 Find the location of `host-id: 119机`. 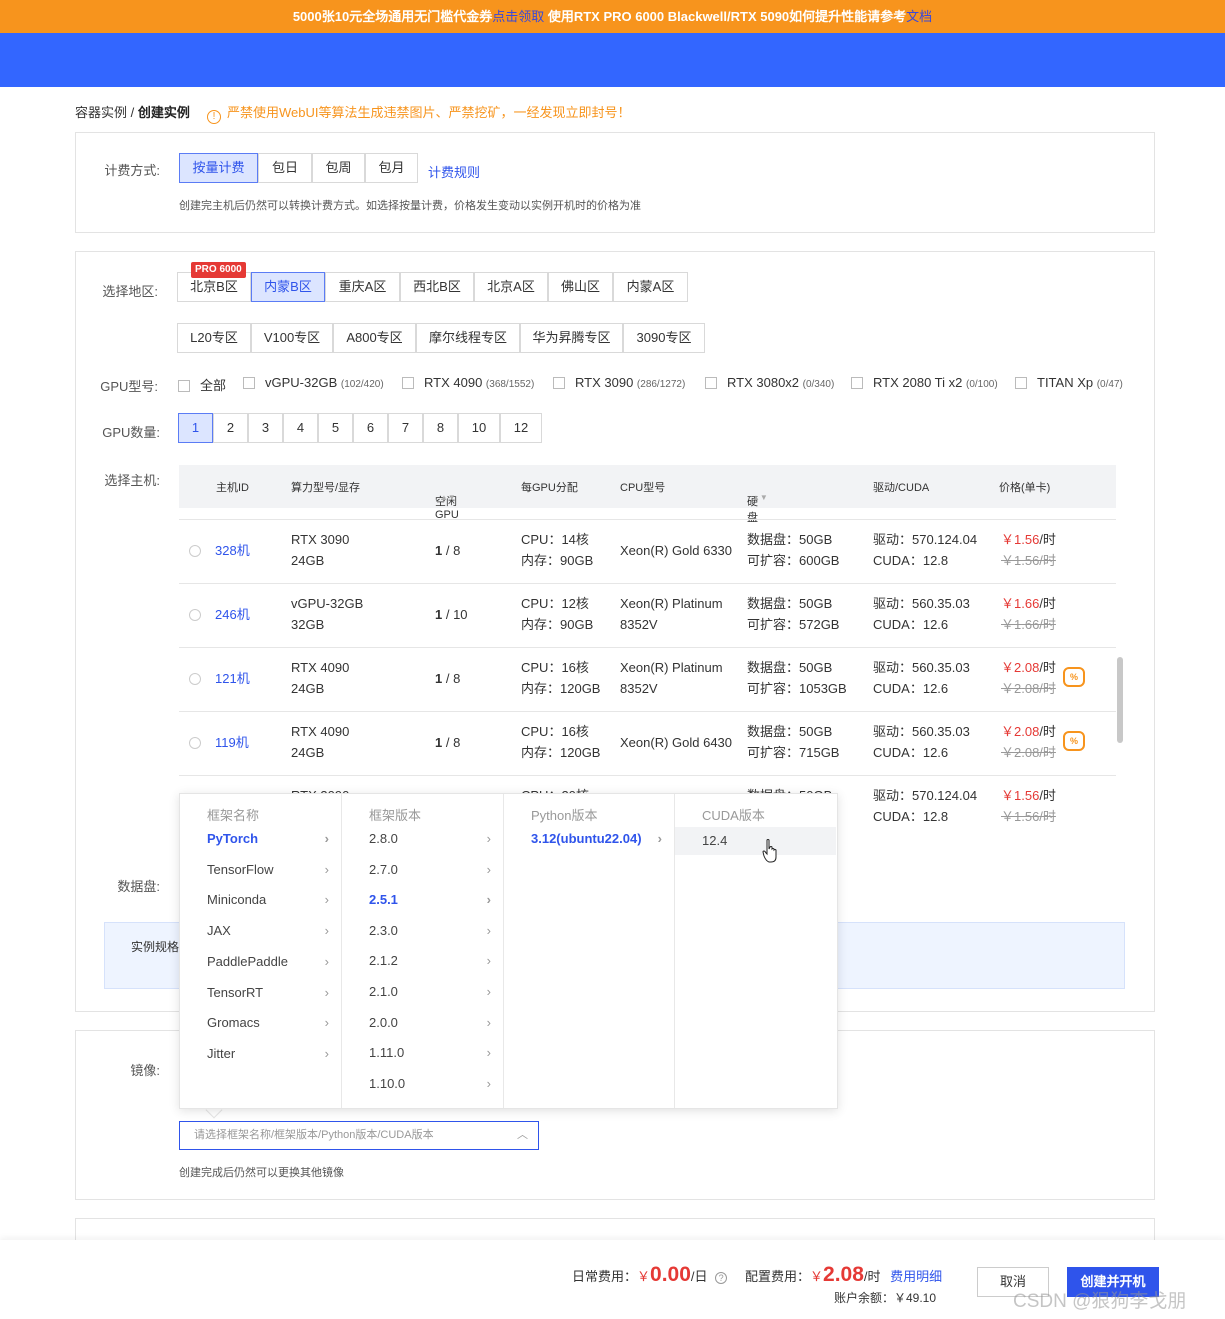

host-id: 119机 is located at coordinates (232, 742).